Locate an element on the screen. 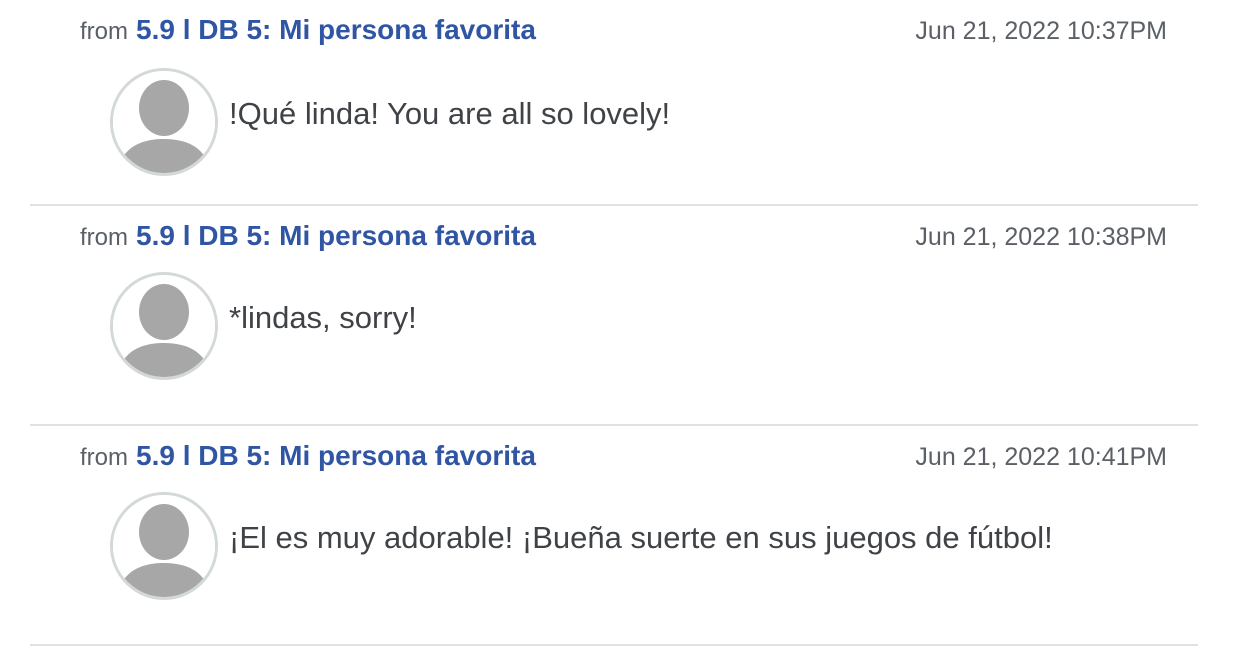  comment-message: *lindas, sorry! is located at coordinates (323, 317).